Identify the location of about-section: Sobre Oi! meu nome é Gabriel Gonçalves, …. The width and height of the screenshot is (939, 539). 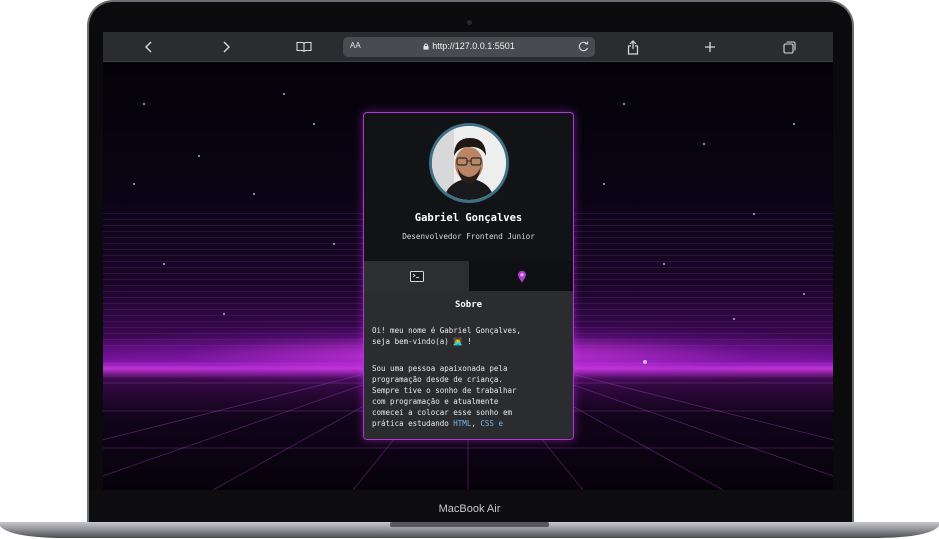
(468, 365).